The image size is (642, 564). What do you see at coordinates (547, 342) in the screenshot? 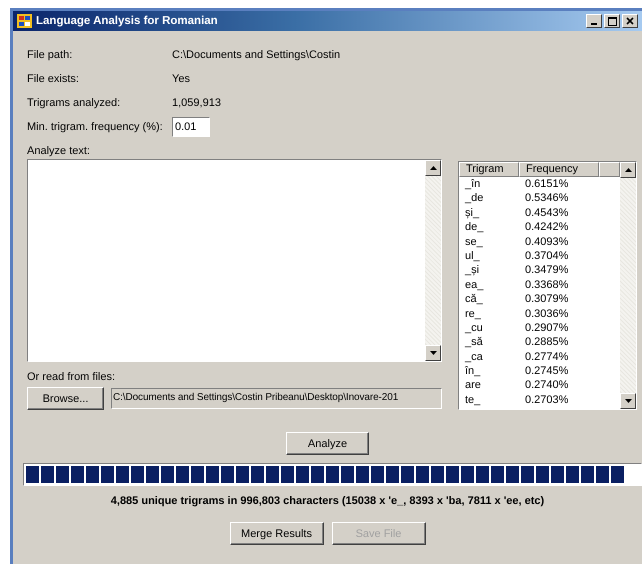
I see `table-cell-text: 0.2885%` at bounding box center [547, 342].